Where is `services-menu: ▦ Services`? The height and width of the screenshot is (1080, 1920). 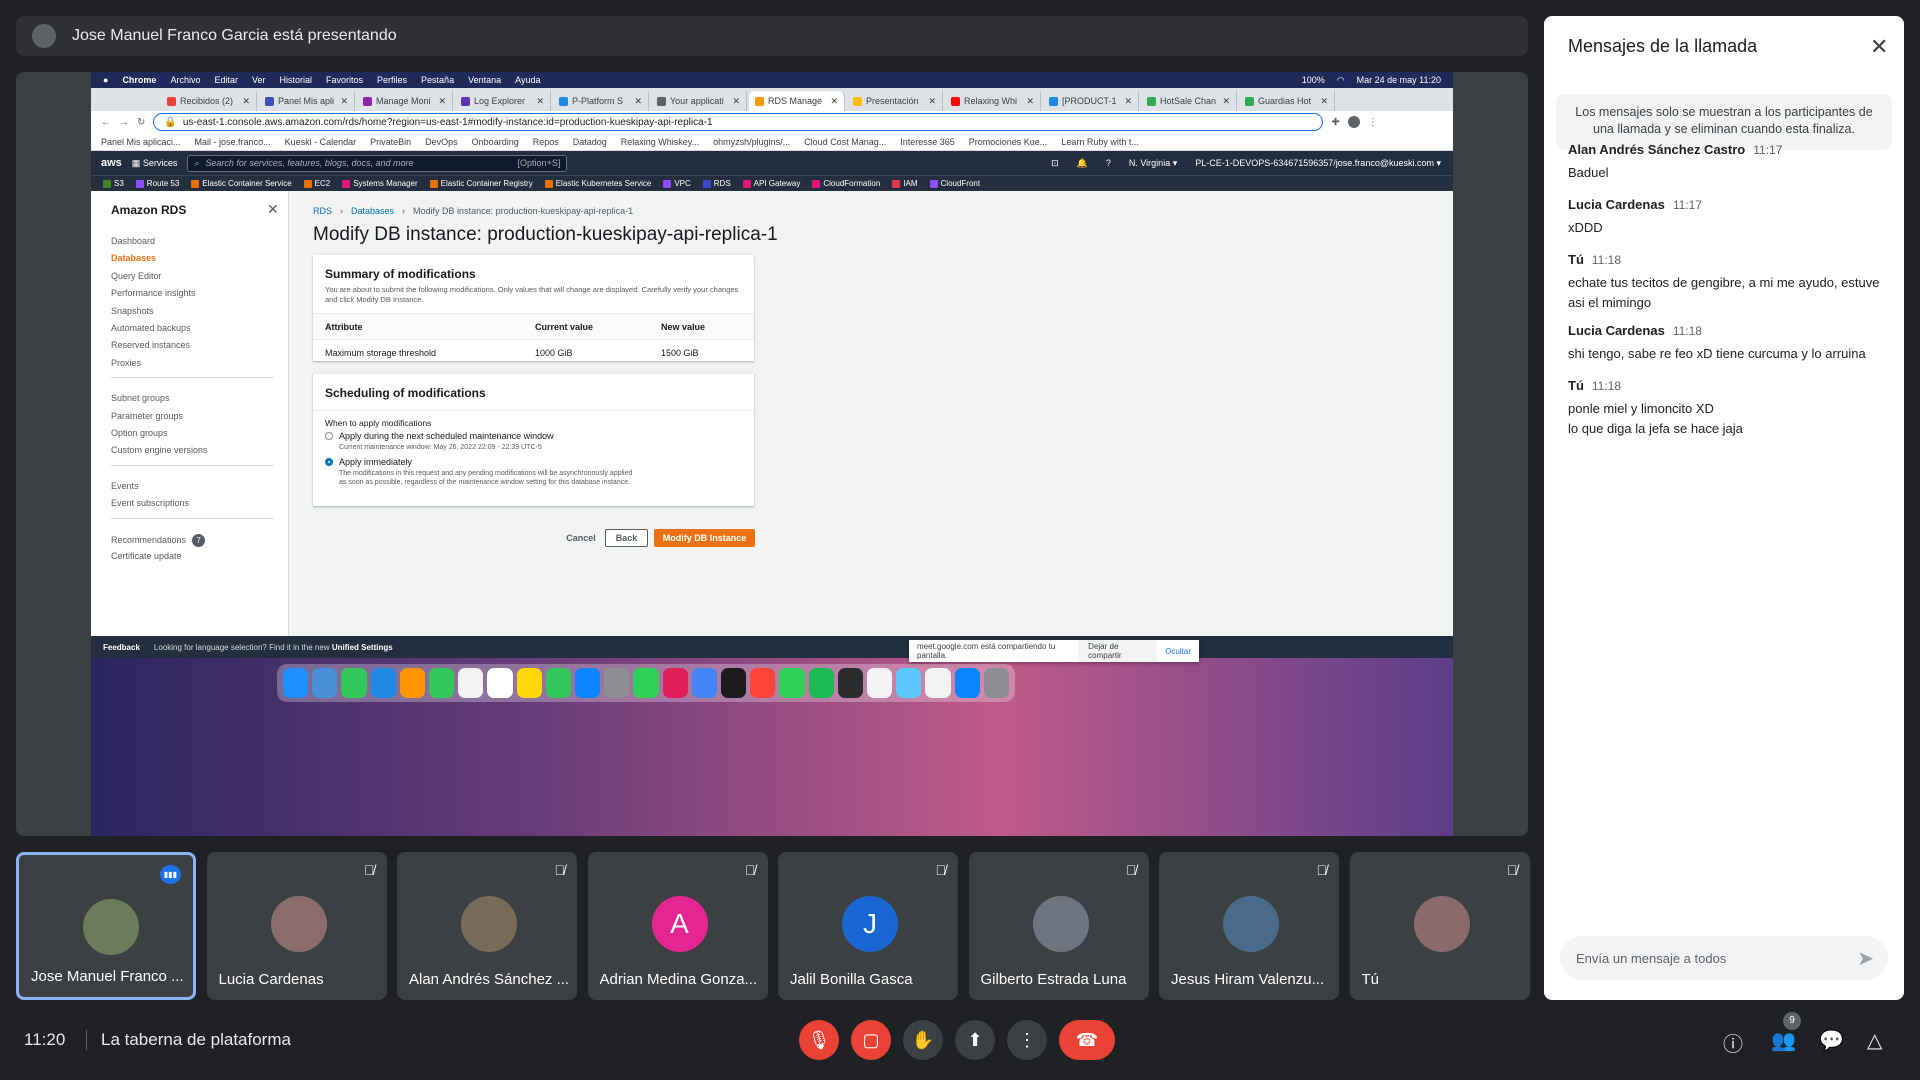
services-menu: ▦ Services is located at coordinates (155, 163).